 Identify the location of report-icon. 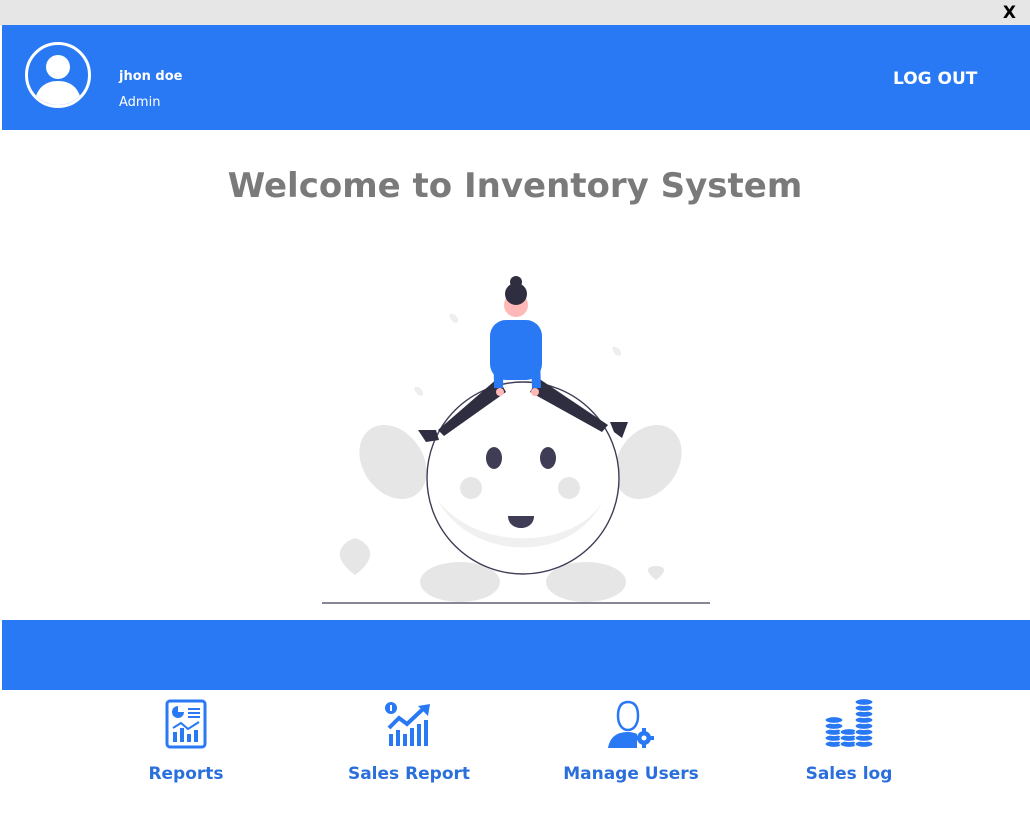
(186, 724).